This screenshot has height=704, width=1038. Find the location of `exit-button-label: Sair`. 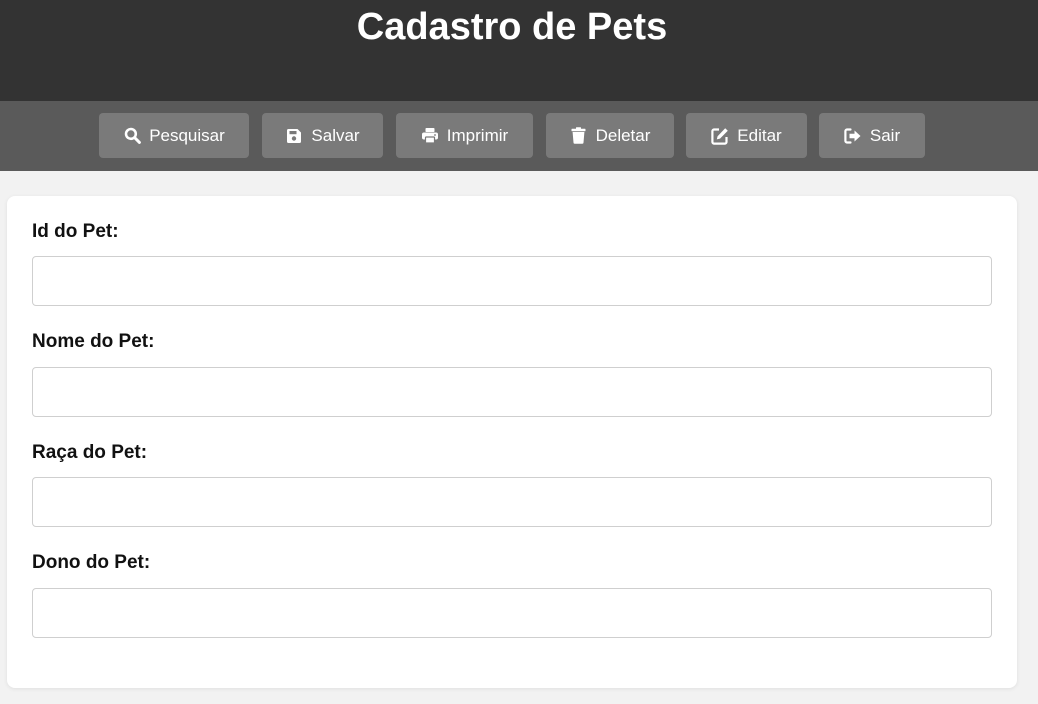

exit-button-label: Sair is located at coordinates (885, 135).